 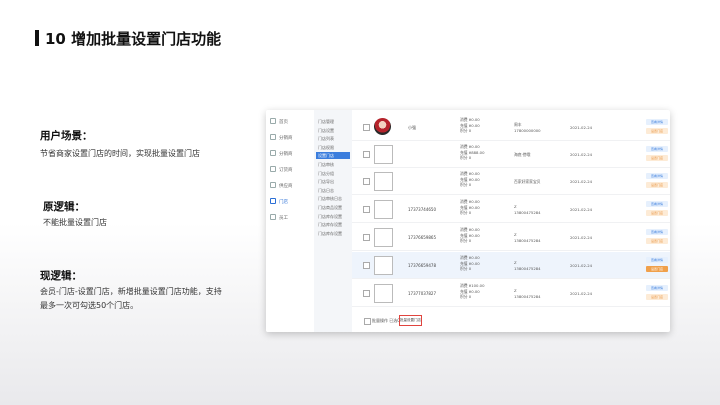 I want to click on store-balance: 消费 ¥100.00 充值 ¥0.00 积分 0, so click(x=472, y=291).